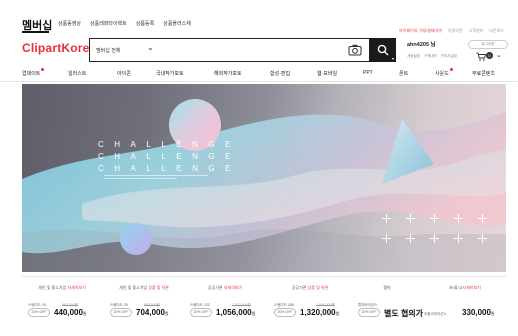 Image resolution: width=518 pixels, height=336 pixels. I want to click on pricing-head: 공공기관 자세히보기, so click(225, 288).